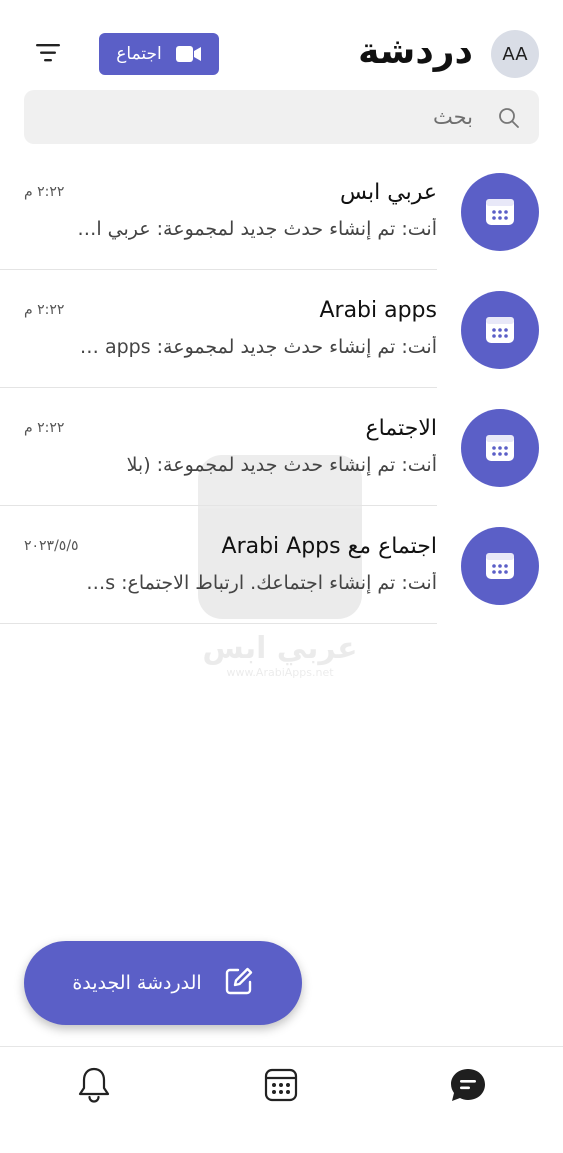  I want to click on avatar: AA, so click(515, 54).